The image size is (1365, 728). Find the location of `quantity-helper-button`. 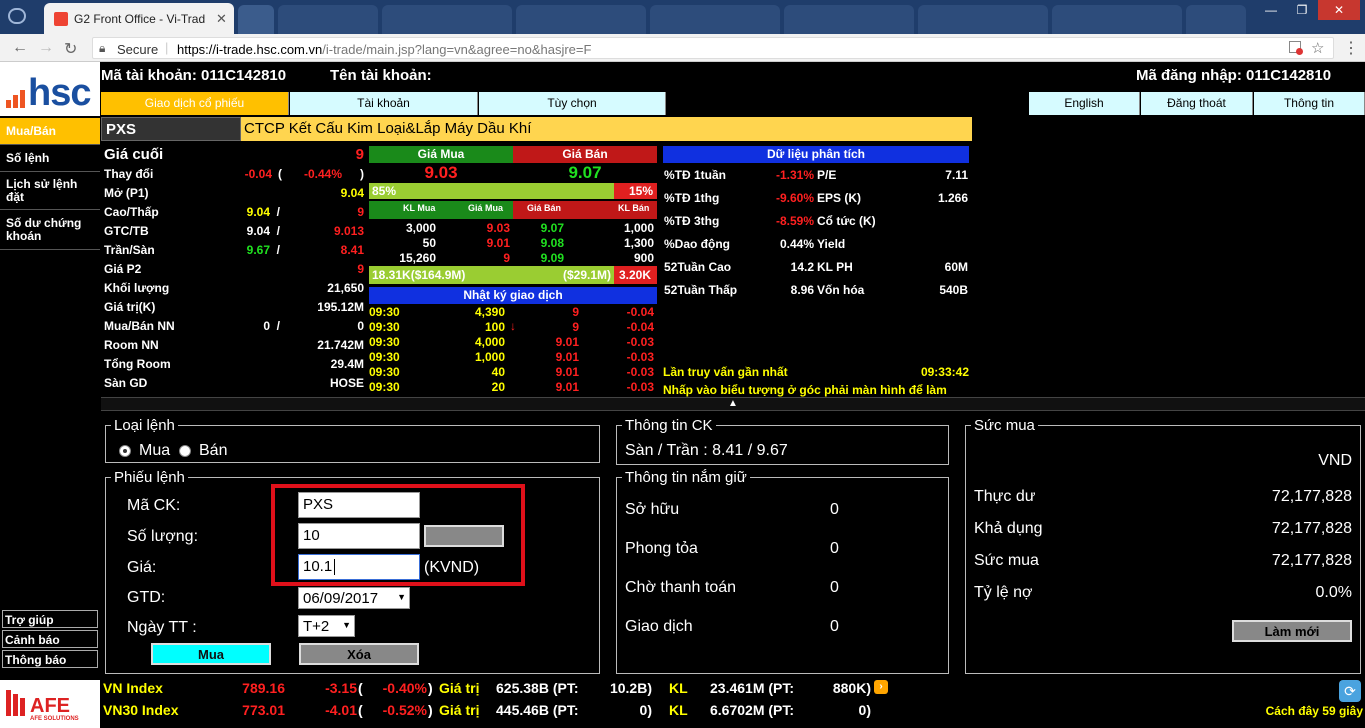

quantity-helper-button is located at coordinates (464, 536).